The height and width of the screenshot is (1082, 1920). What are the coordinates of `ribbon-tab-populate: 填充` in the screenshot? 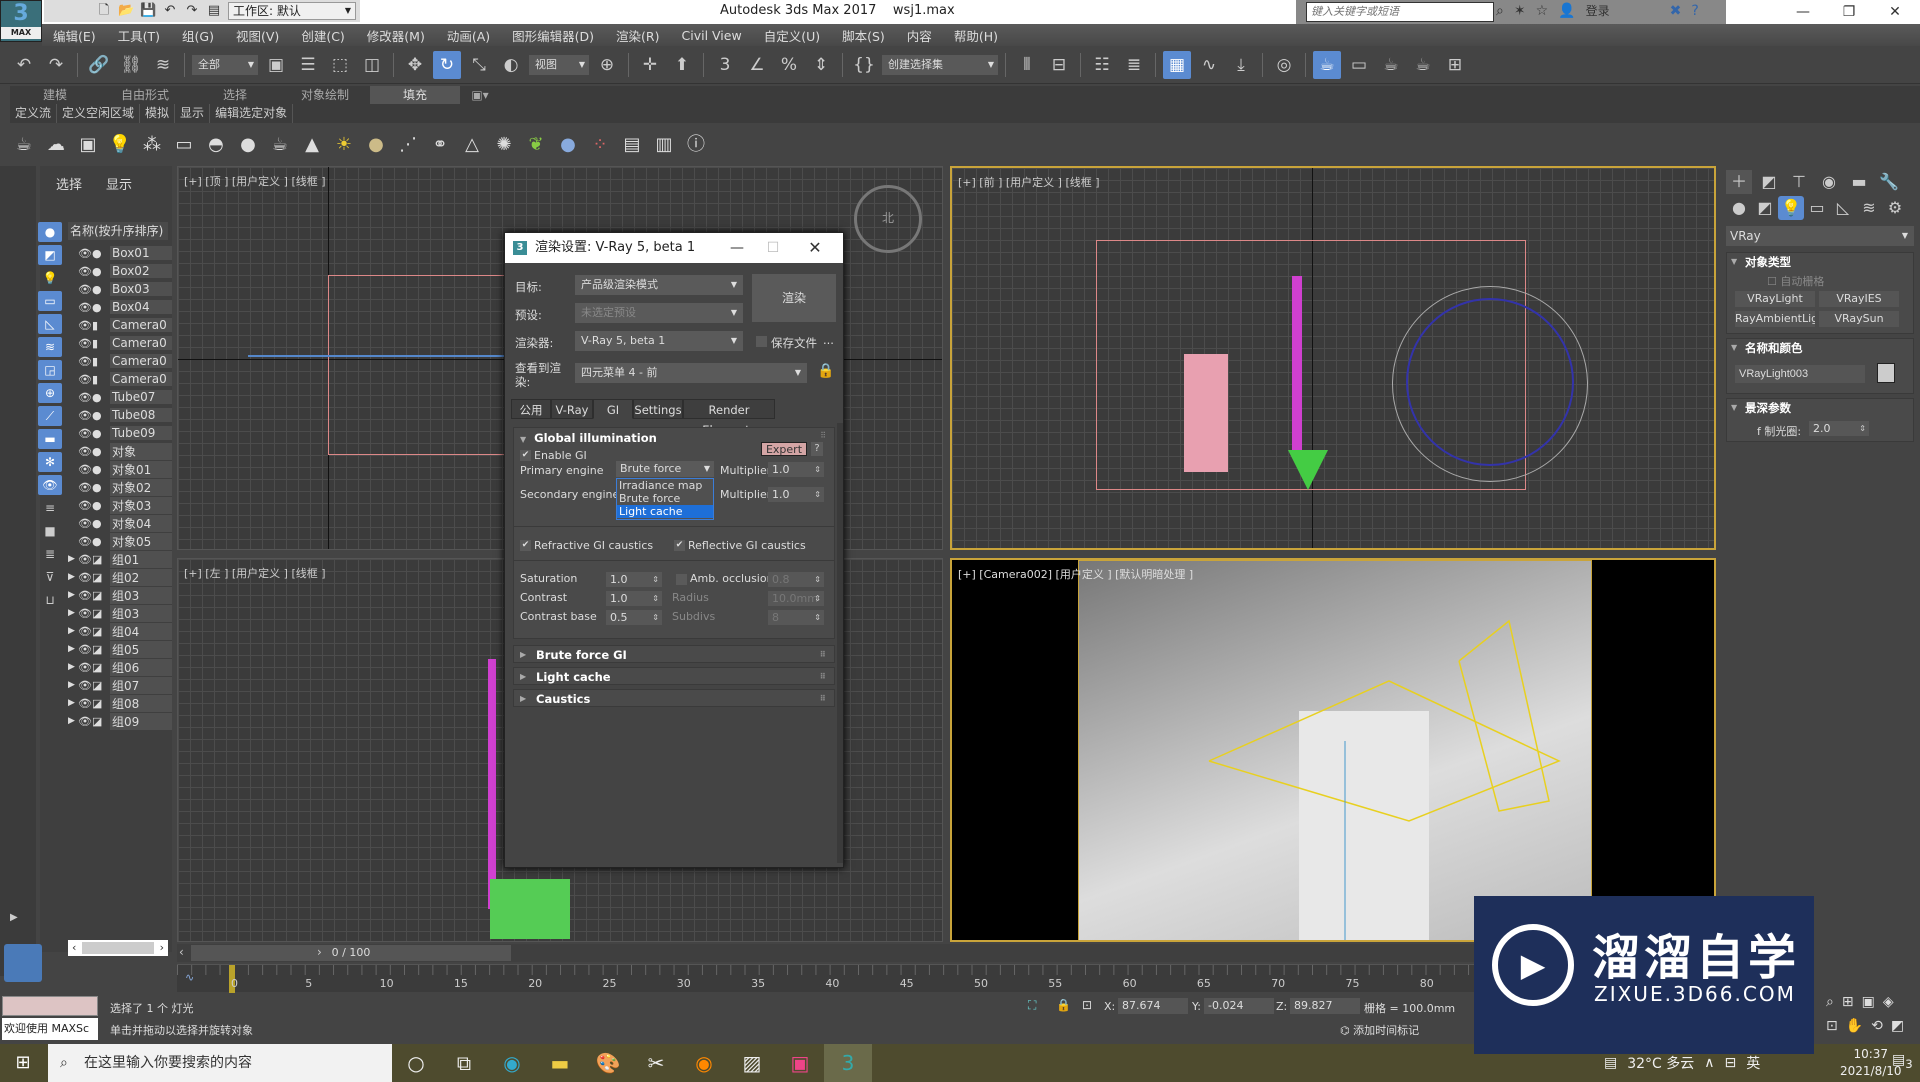 It's located at (415, 95).